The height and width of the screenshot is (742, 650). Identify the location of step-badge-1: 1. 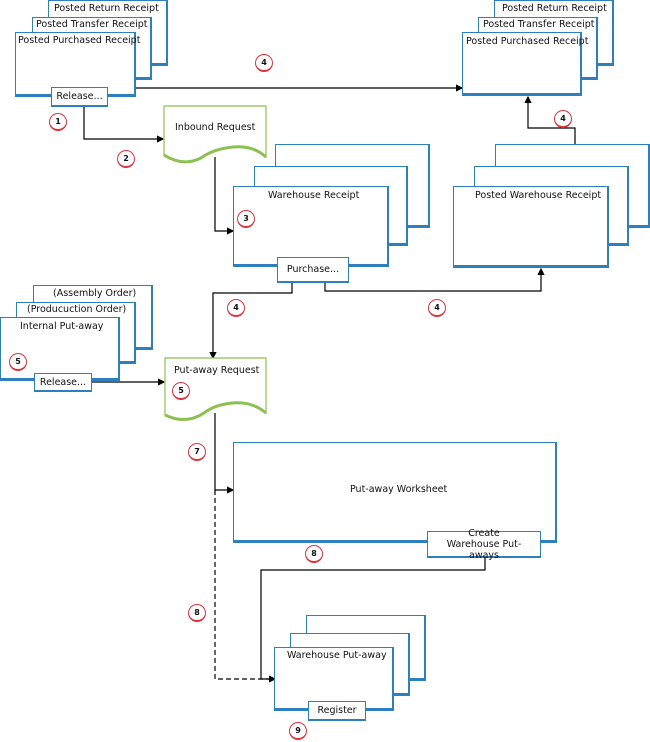
(58, 122).